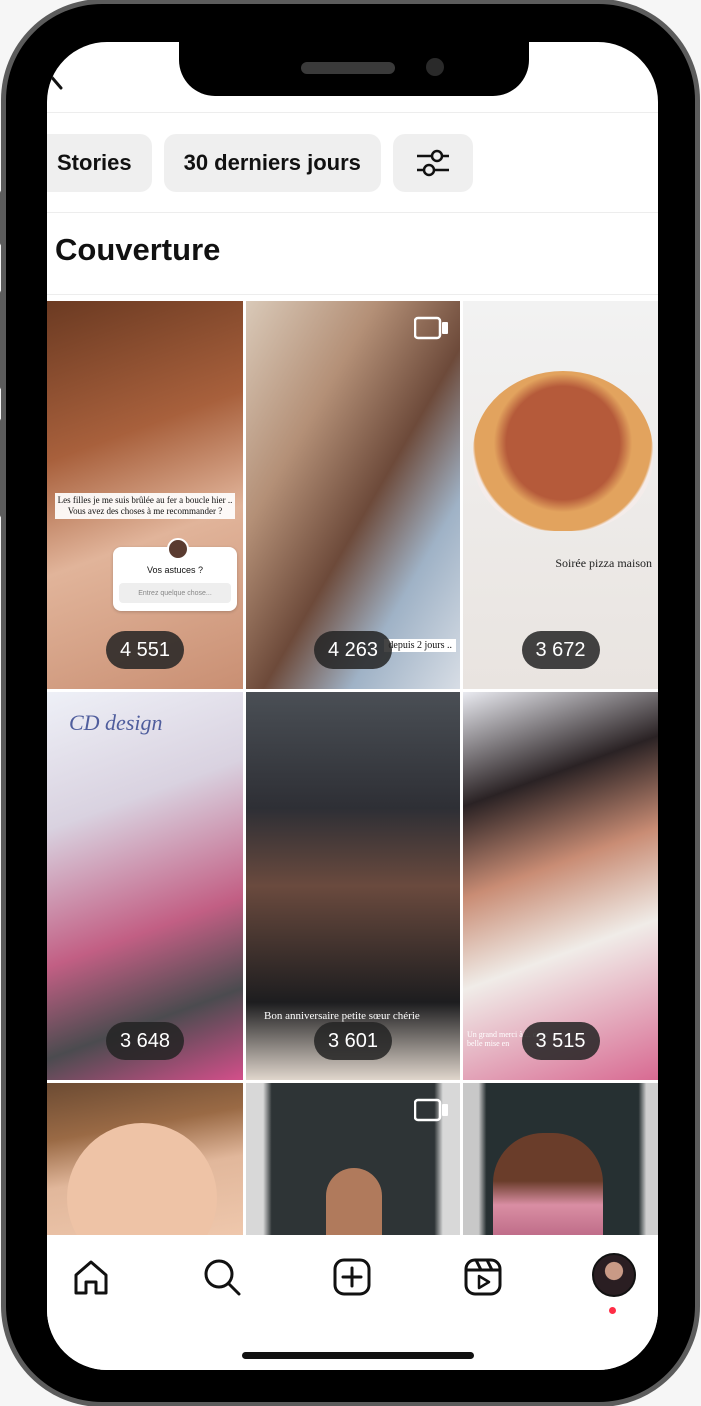 The image size is (701, 1406). I want to click on reach-count: 3 601, so click(353, 1041).